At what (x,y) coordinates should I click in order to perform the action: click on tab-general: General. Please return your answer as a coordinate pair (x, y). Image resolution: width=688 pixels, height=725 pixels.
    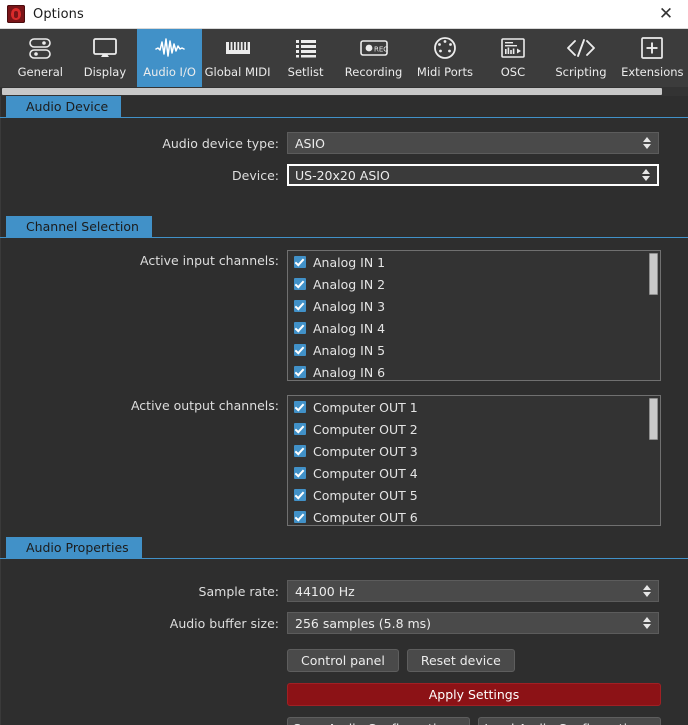
    Looking at the image, I should click on (40, 58).